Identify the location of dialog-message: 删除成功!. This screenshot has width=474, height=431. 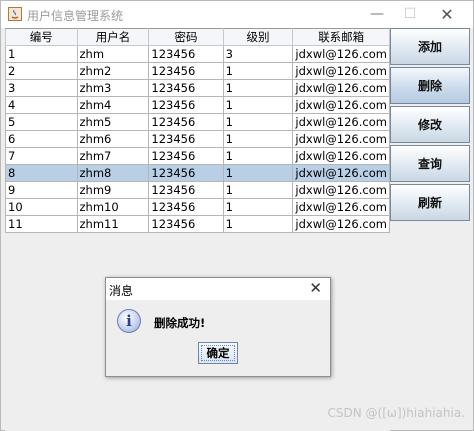
(180, 323).